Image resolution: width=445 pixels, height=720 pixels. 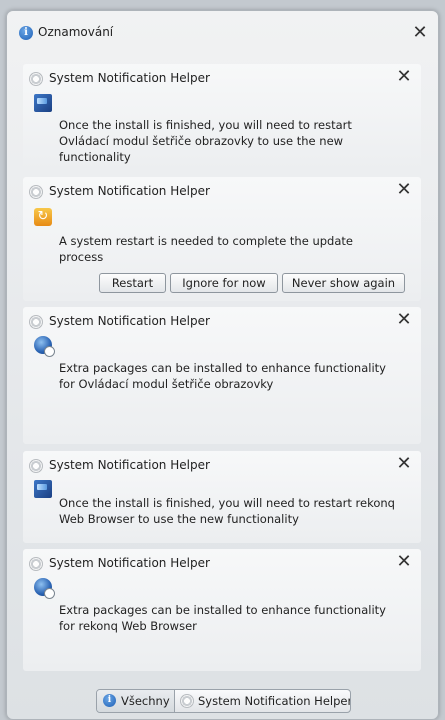 What do you see at coordinates (145, 701) in the screenshot?
I see `filter-all-label: Všechny` at bounding box center [145, 701].